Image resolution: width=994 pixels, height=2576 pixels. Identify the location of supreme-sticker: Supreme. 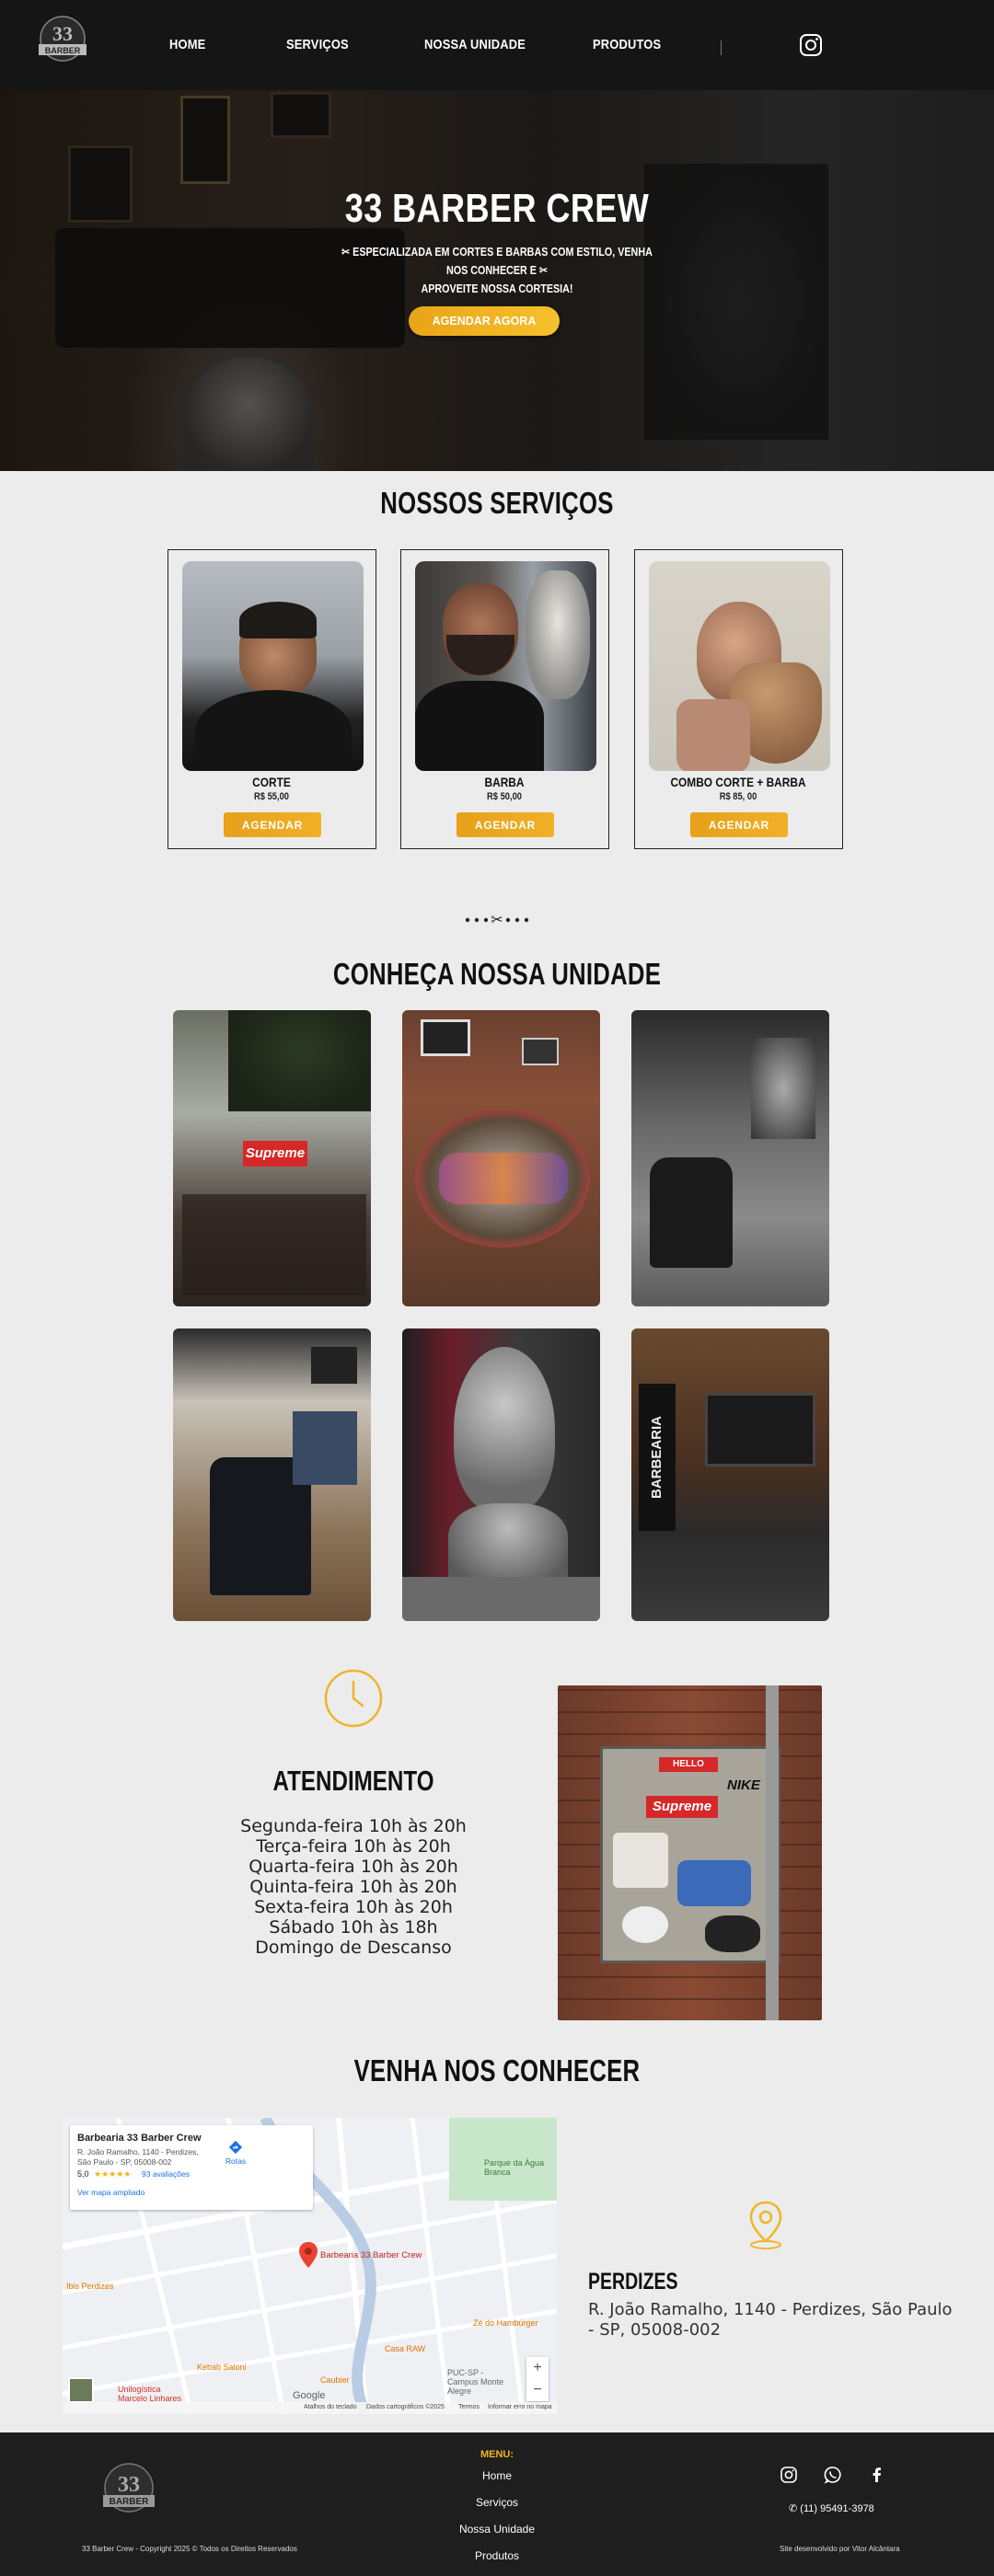
(682, 1807).